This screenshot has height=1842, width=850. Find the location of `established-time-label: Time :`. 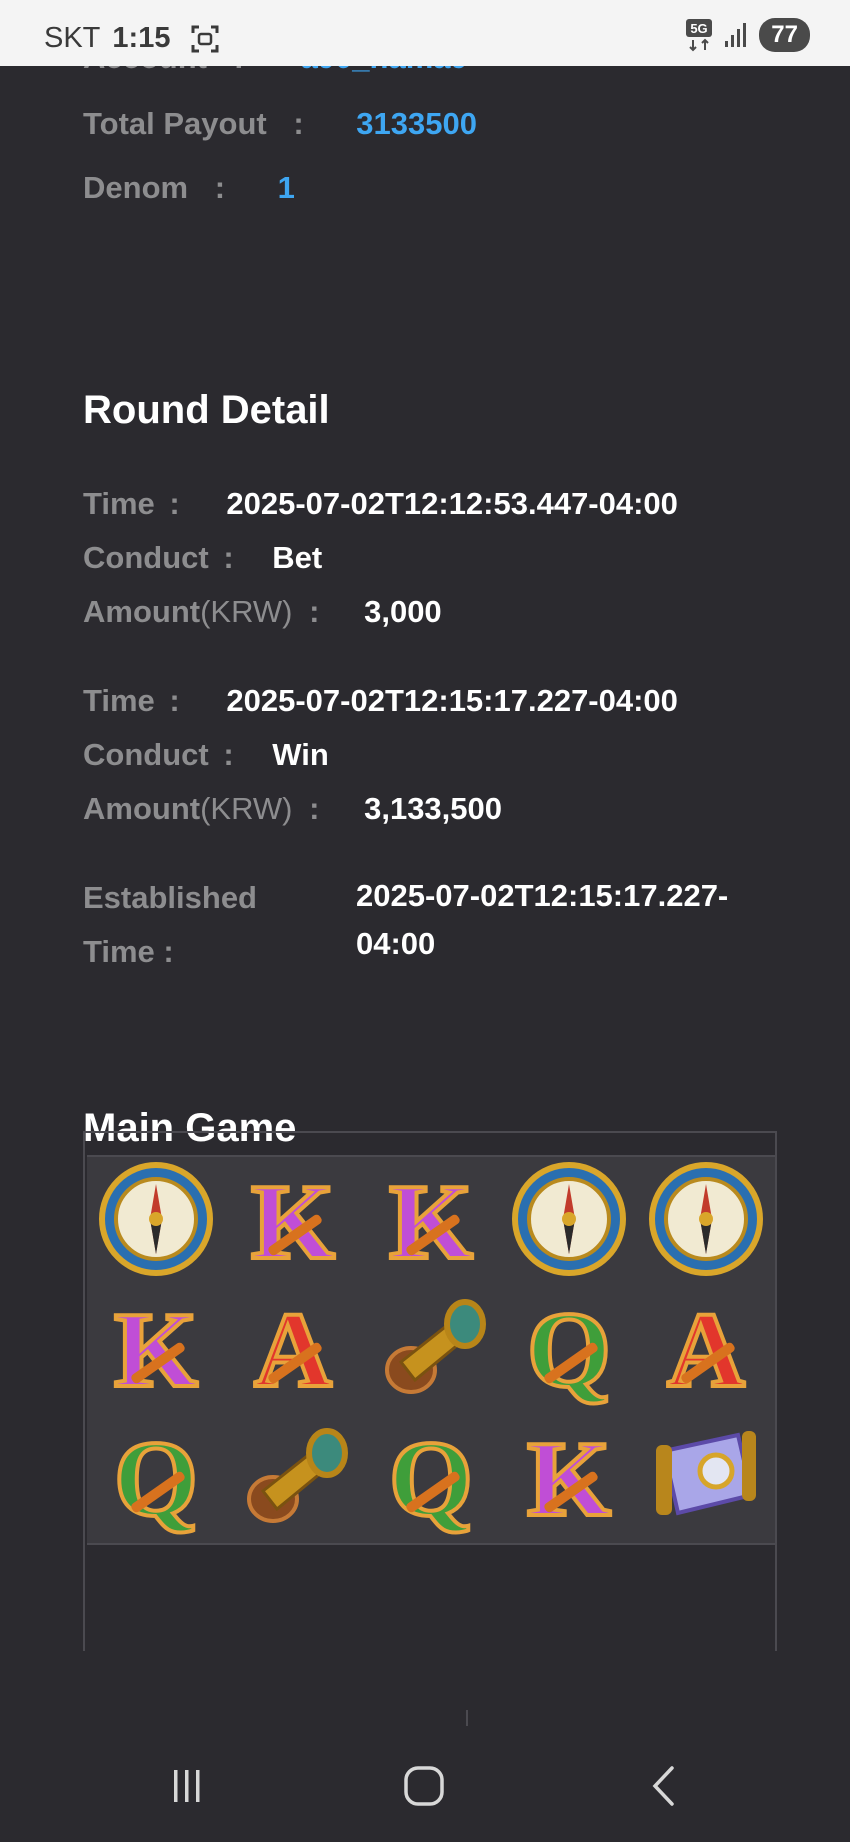

established-time-label: Time : is located at coordinates (128, 951).